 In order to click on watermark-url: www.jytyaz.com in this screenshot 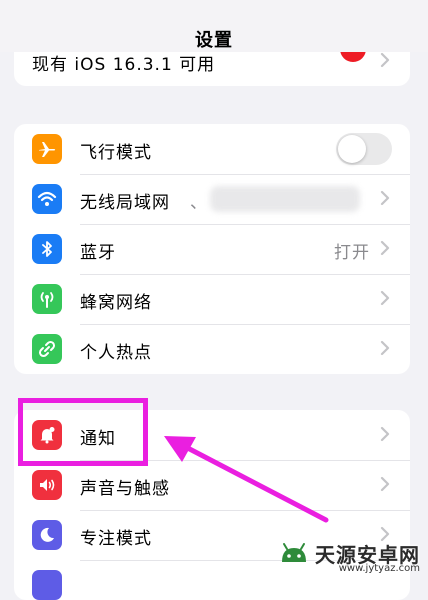, I will do `click(379, 568)`.